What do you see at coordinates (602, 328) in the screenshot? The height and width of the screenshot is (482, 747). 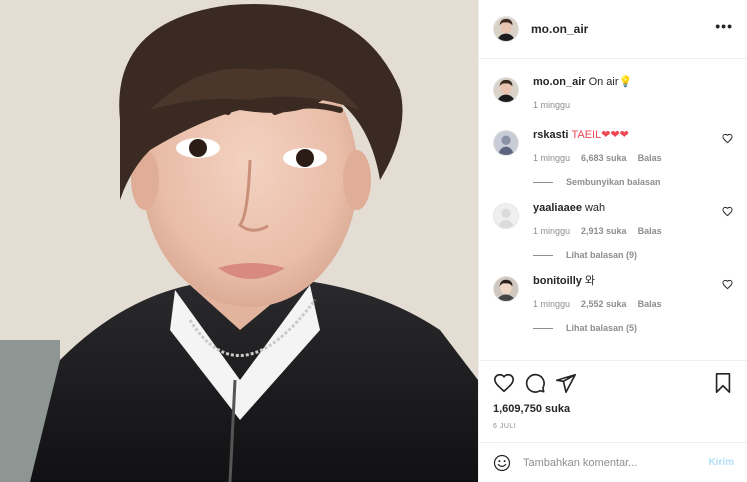 I see `toggle-replies-label: Lihat balasan (5)` at bounding box center [602, 328].